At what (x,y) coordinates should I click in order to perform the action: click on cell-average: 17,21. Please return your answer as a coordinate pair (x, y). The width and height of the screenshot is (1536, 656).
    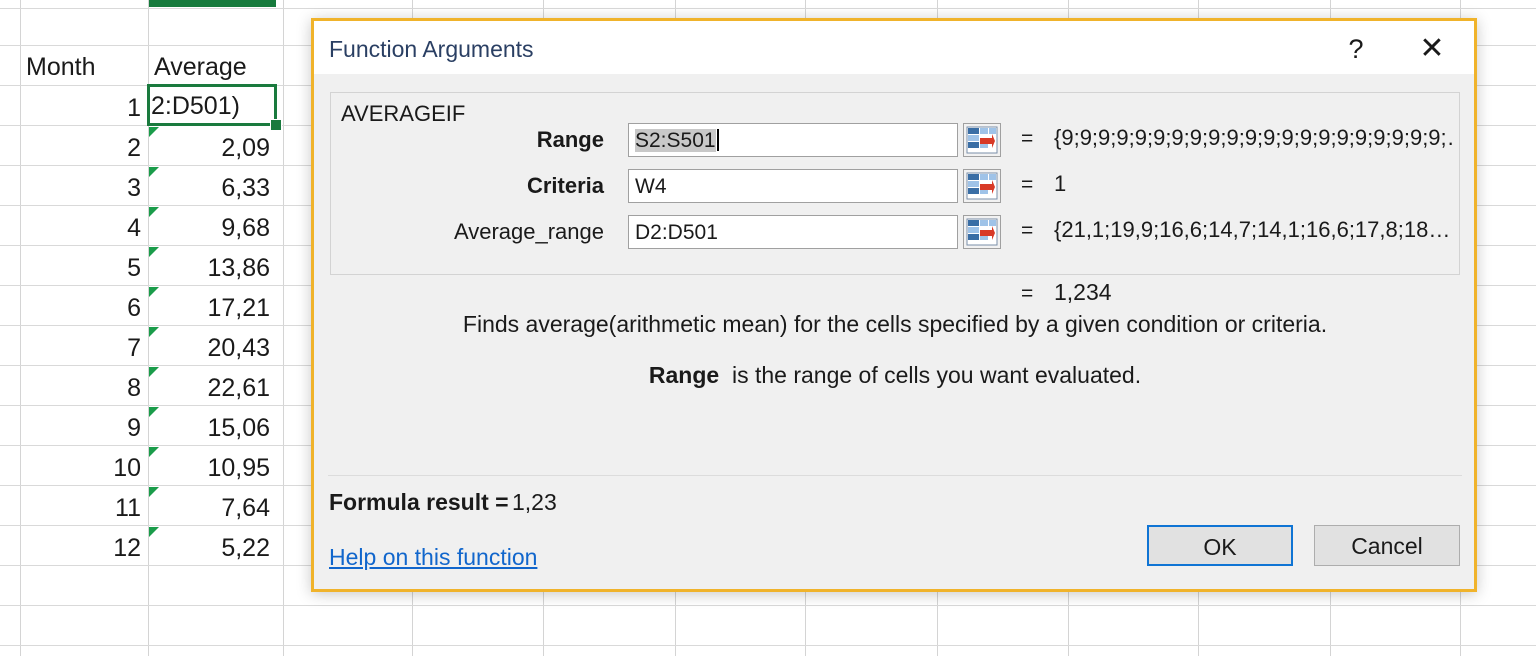
    Looking at the image, I should click on (212, 308).